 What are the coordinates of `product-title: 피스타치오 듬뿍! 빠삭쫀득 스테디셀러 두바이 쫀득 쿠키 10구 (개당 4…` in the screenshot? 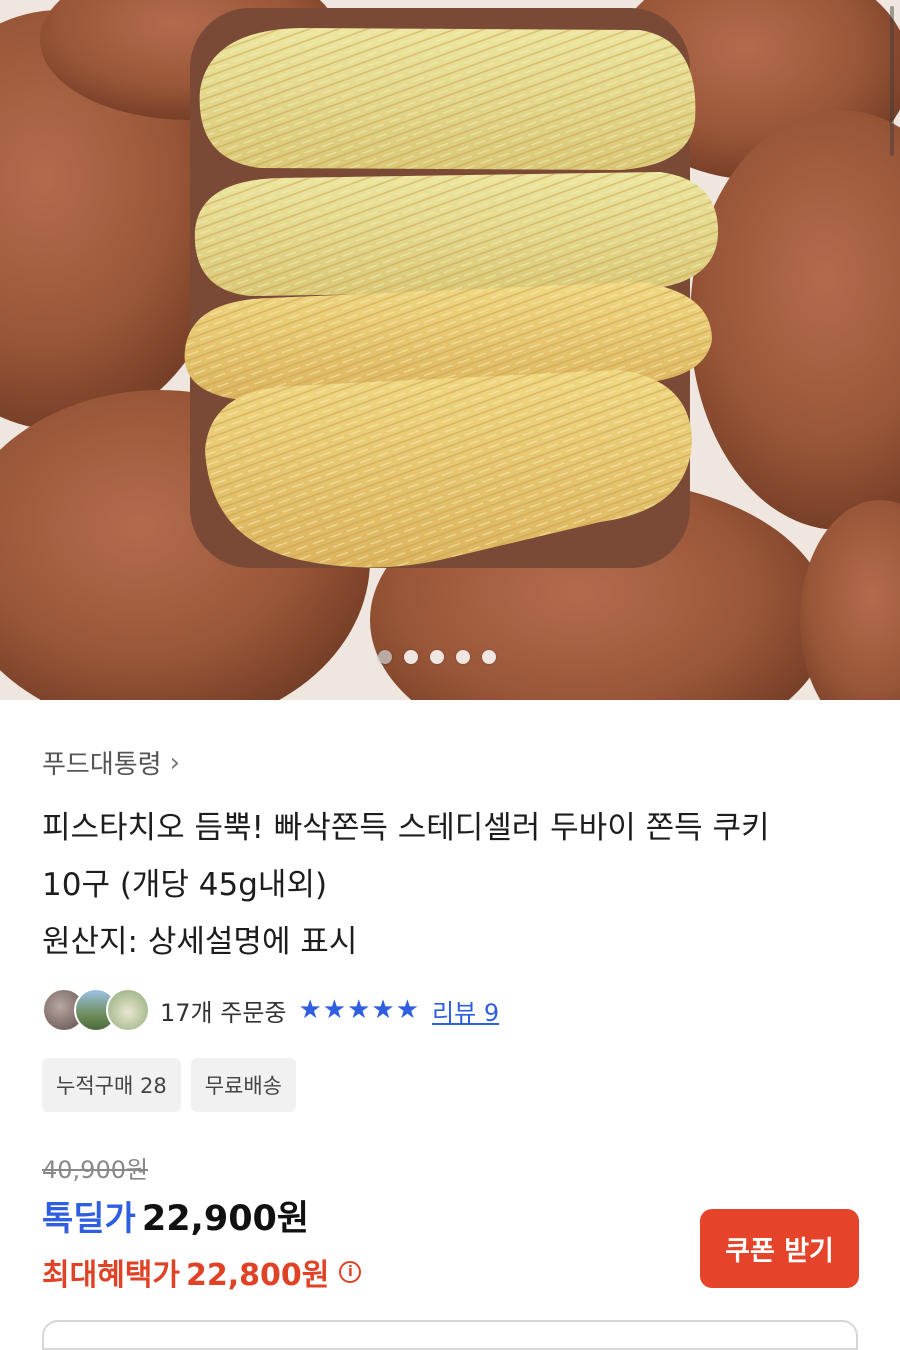 It's located at (457, 885).